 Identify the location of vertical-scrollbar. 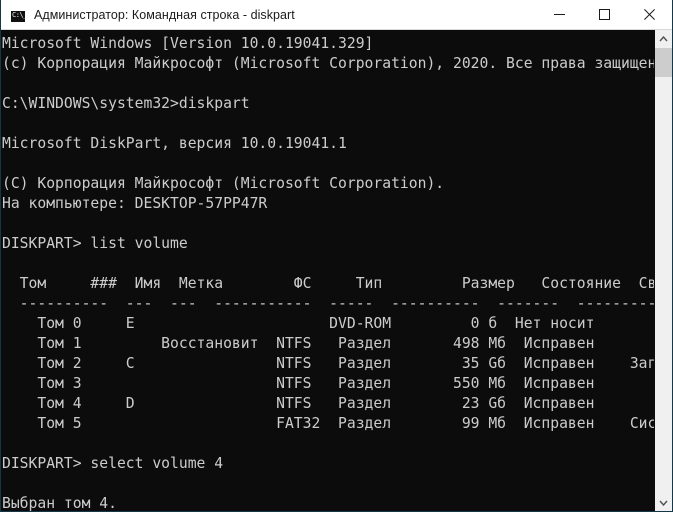
(663, 270).